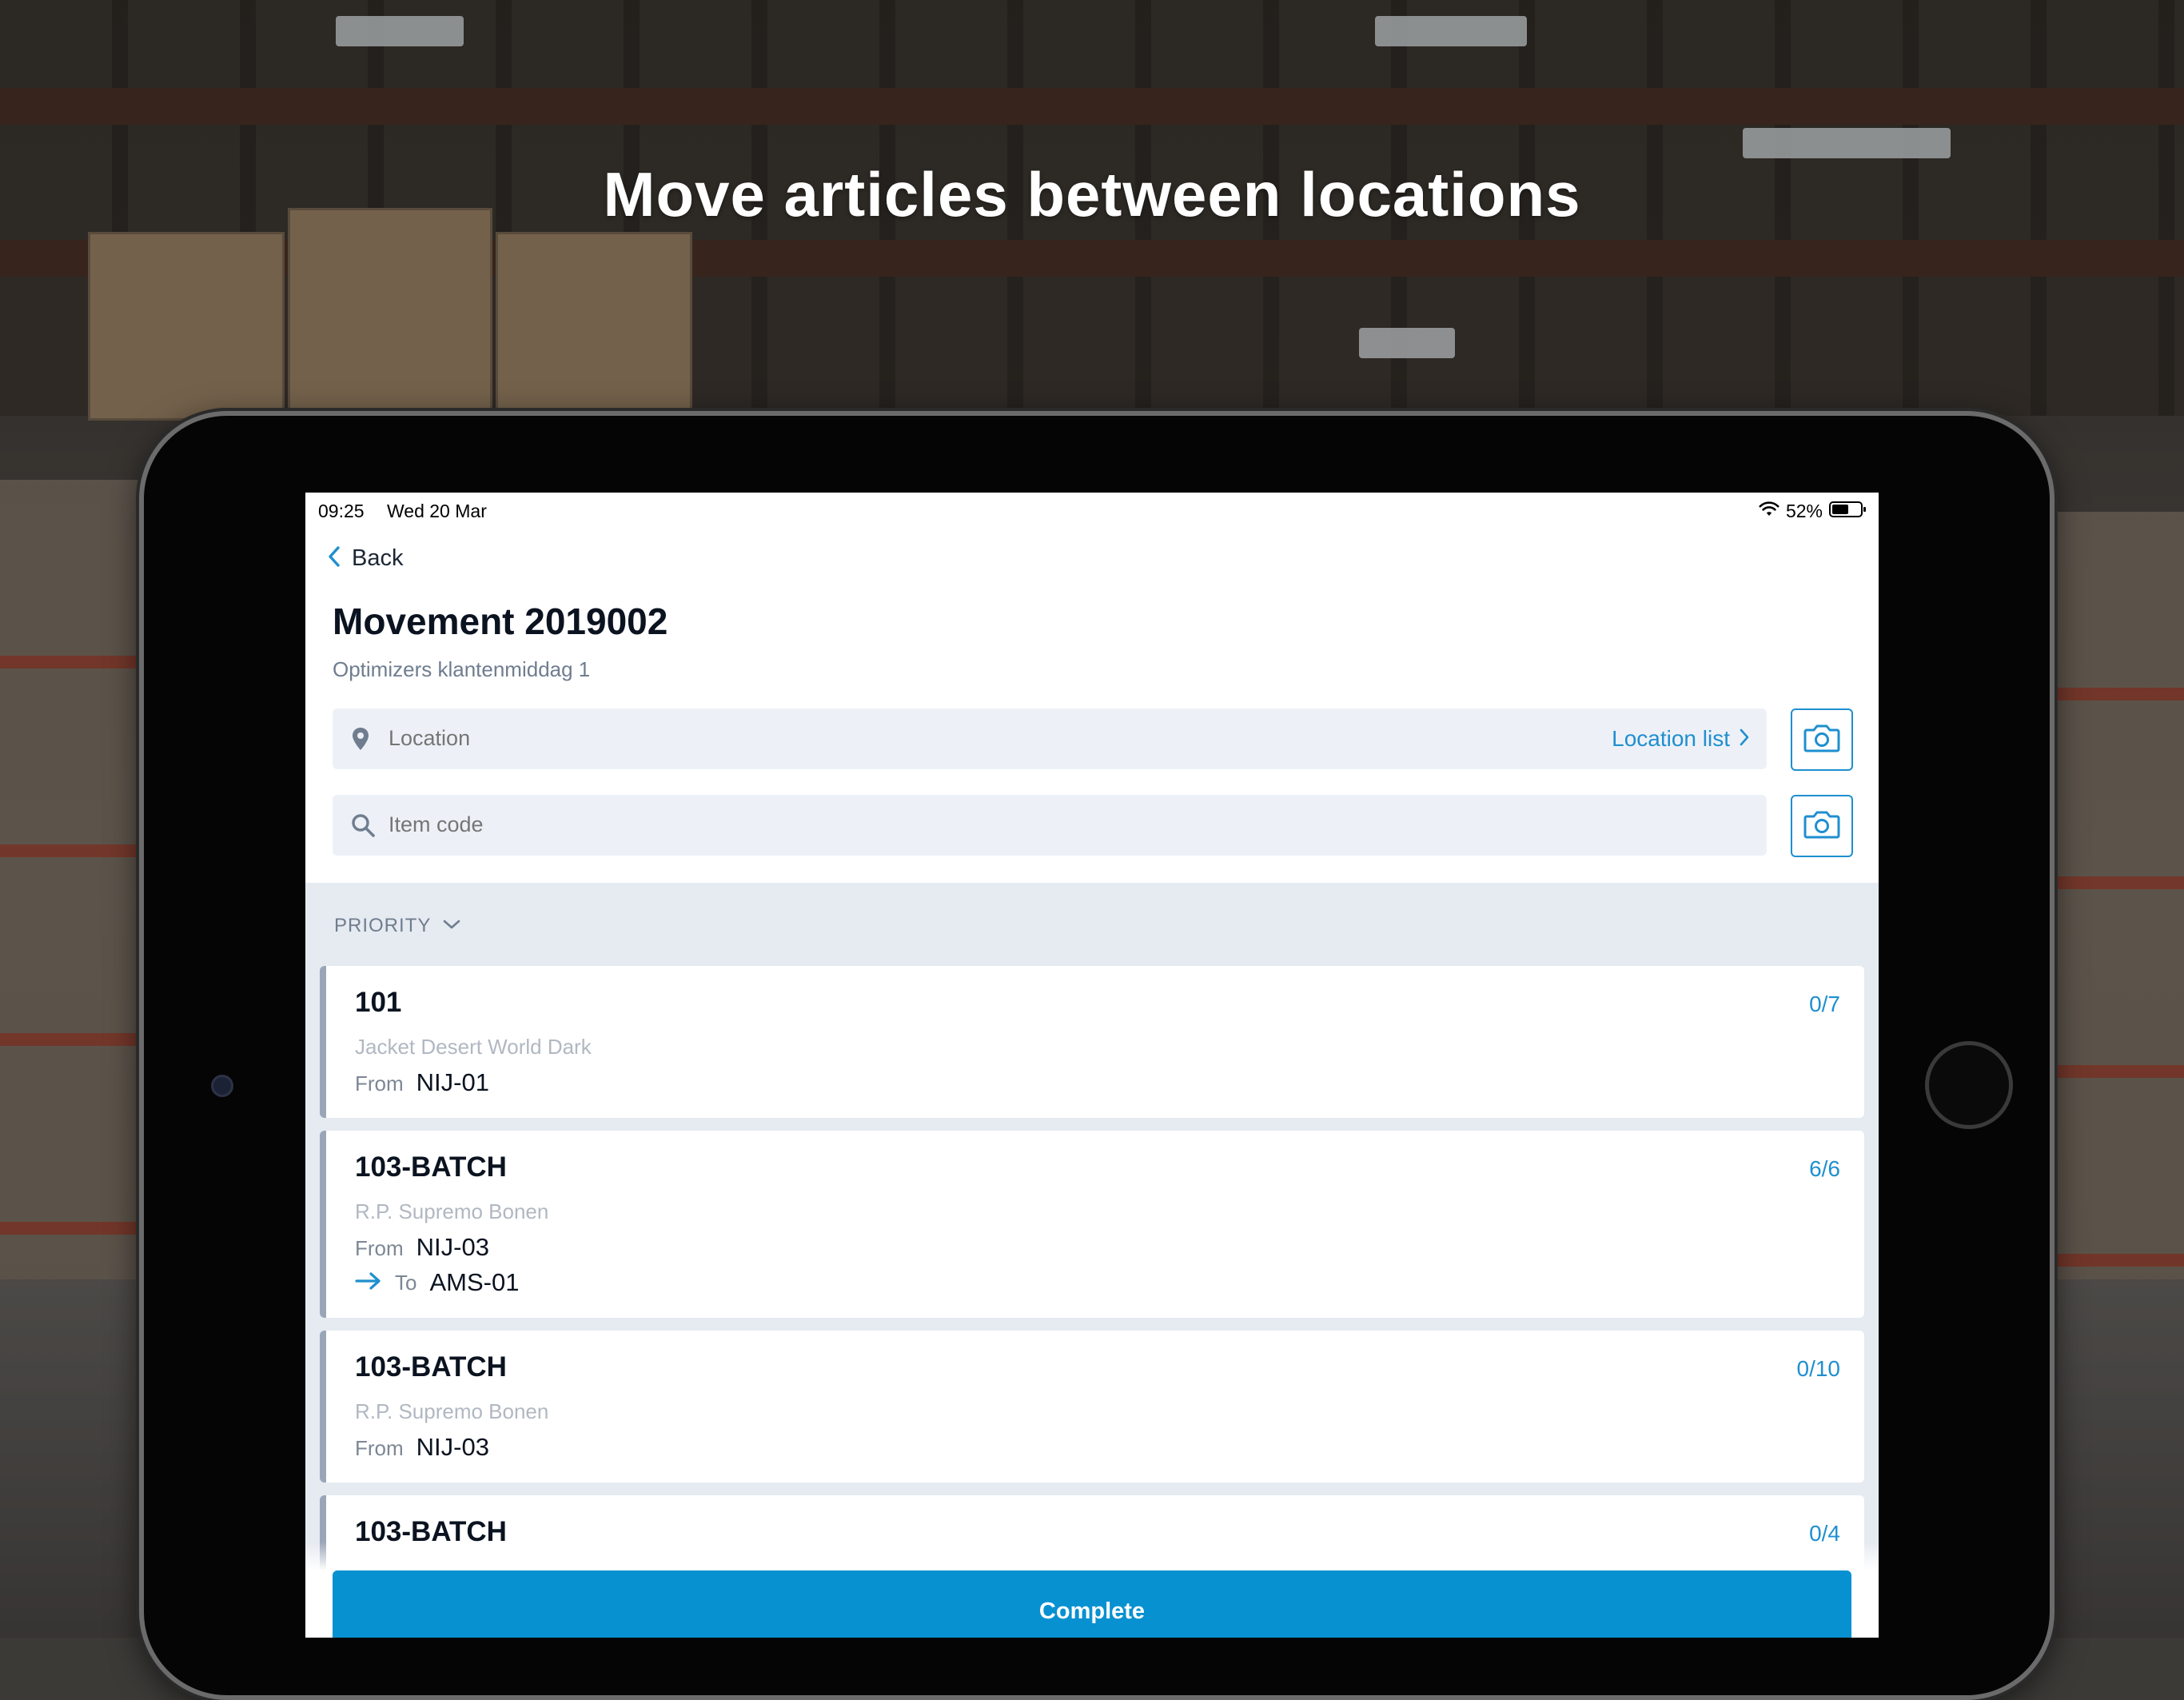 The image size is (2184, 1700). I want to click on wifi-icon, so click(1769, 511).